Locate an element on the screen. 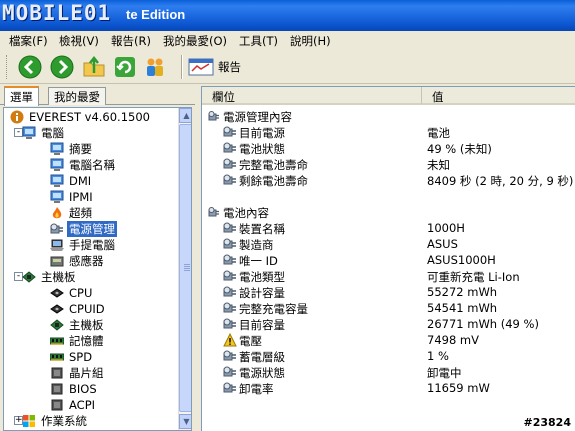  tree-item: 電腦名稱 is located at coordinates (83, 165).